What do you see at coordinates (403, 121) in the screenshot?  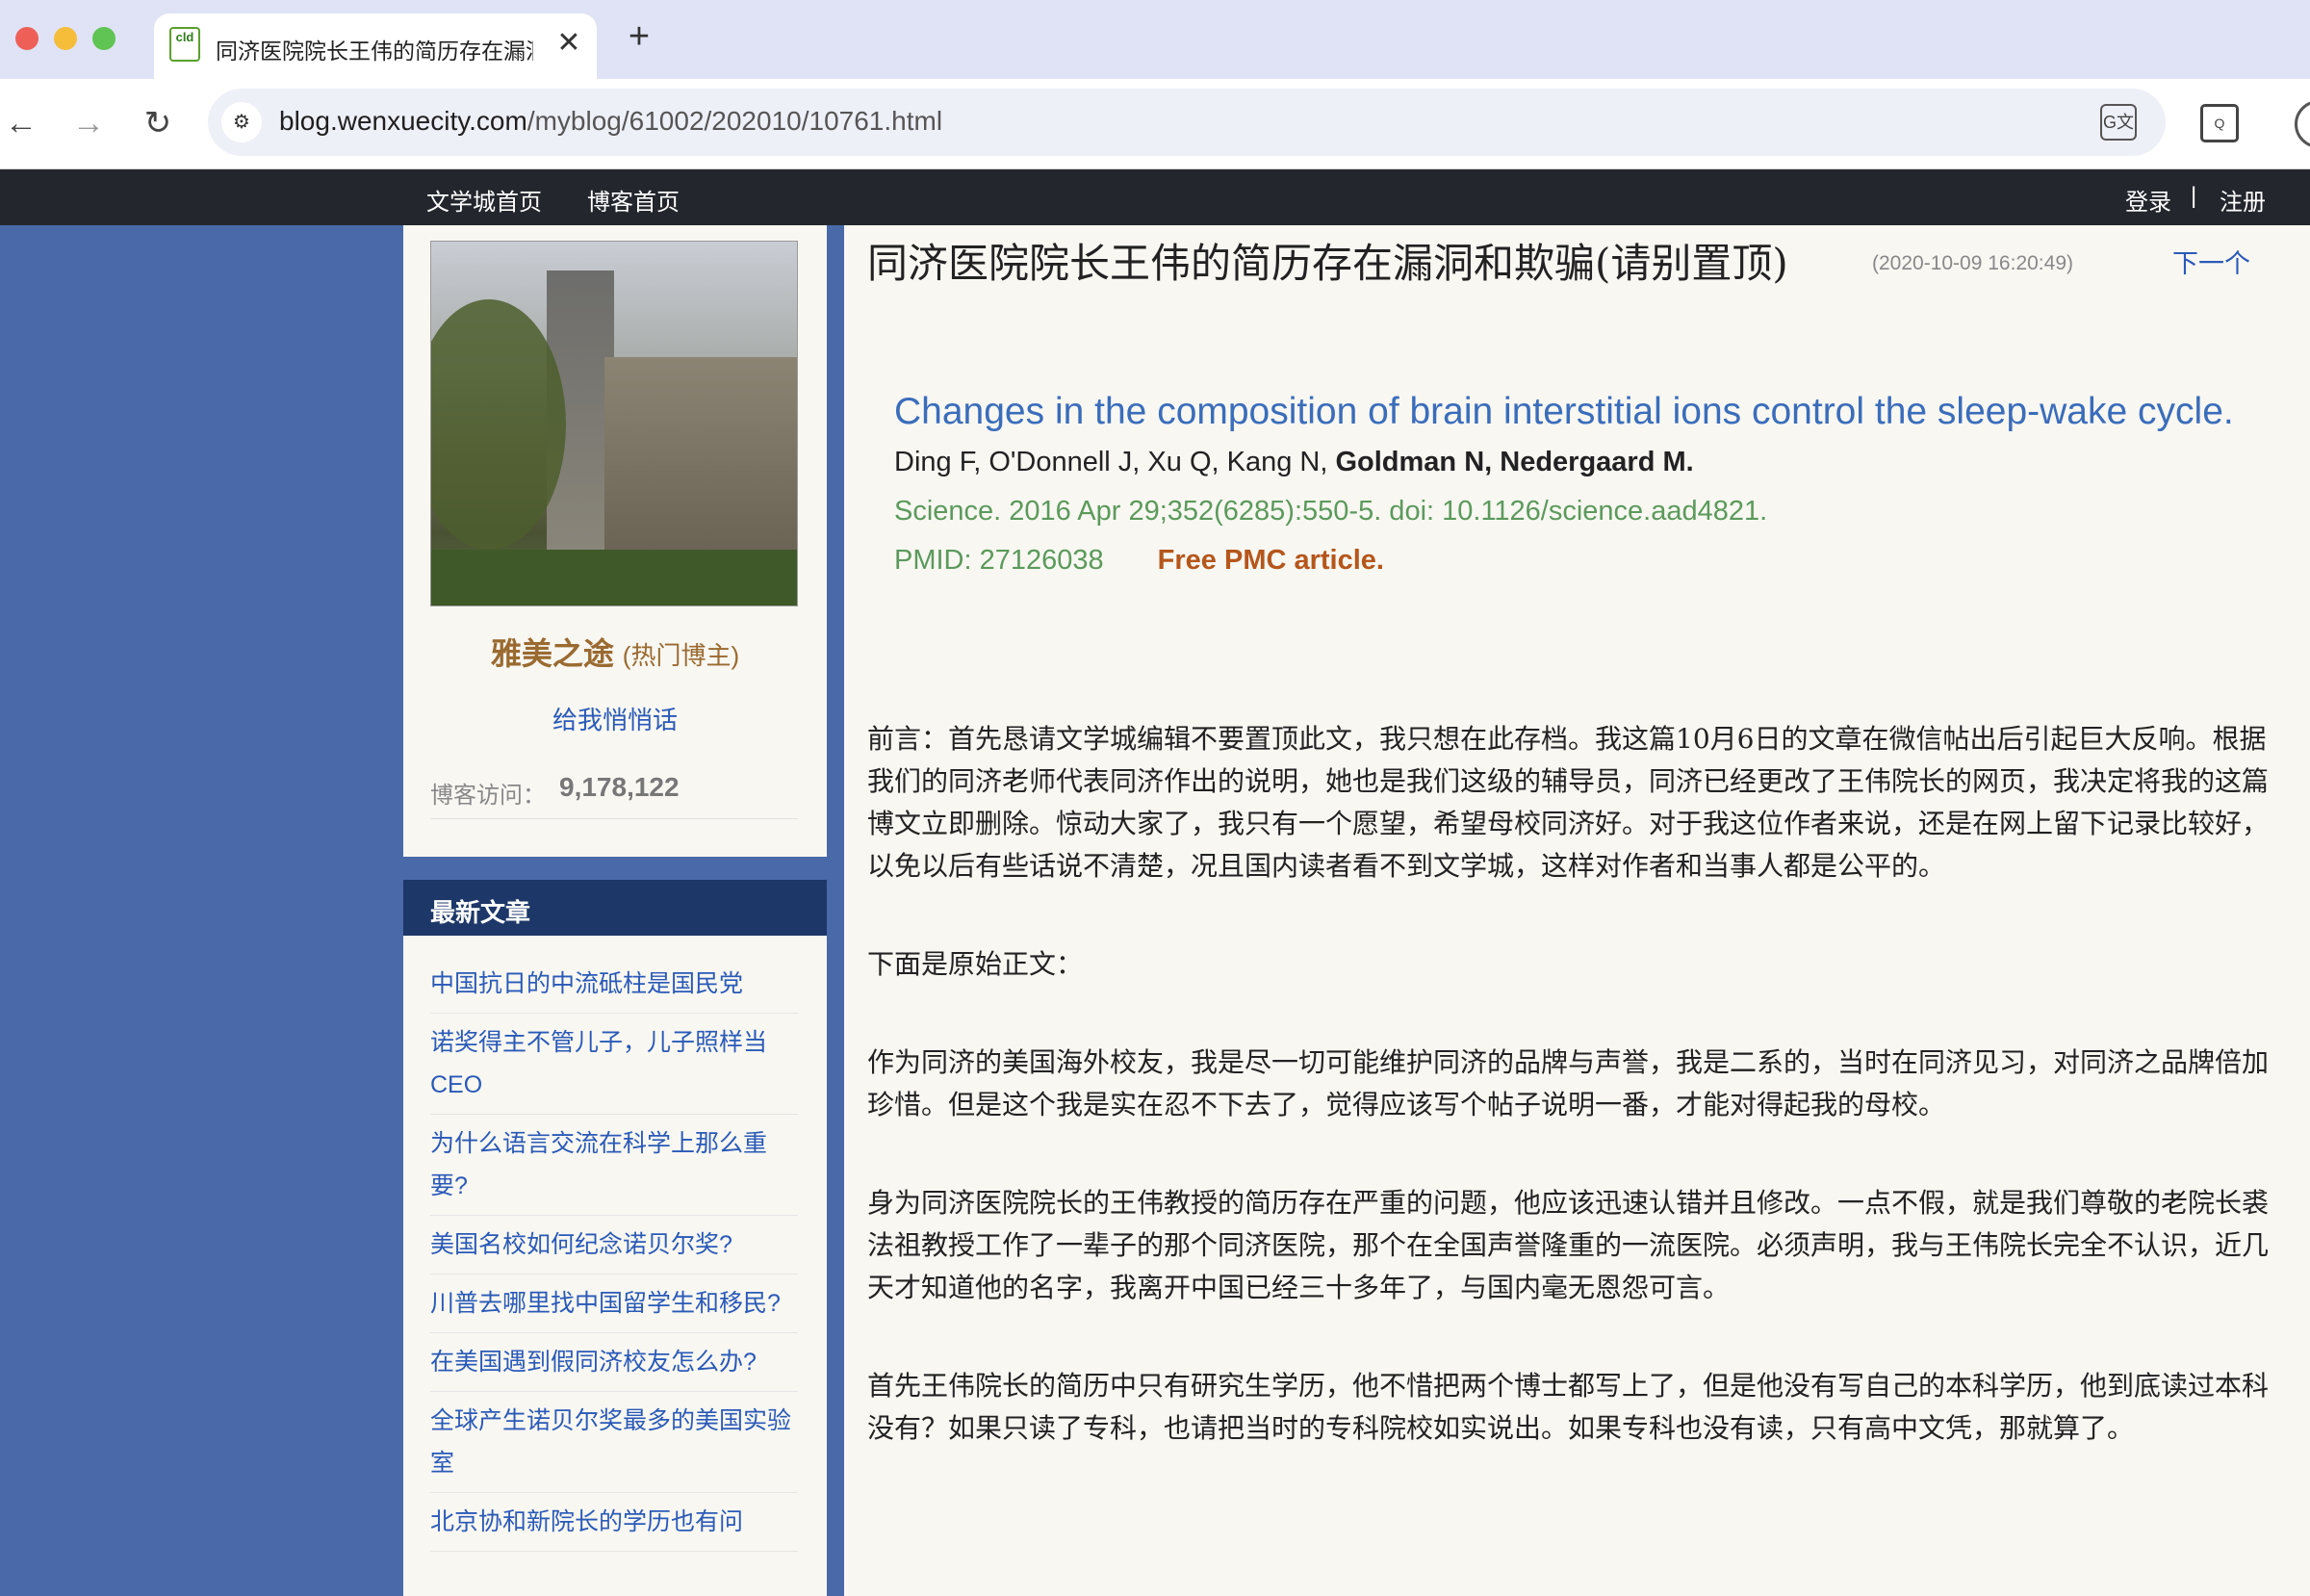 I see `url-host: blog.wenxuecity.com` at bounding box center [403, 121].